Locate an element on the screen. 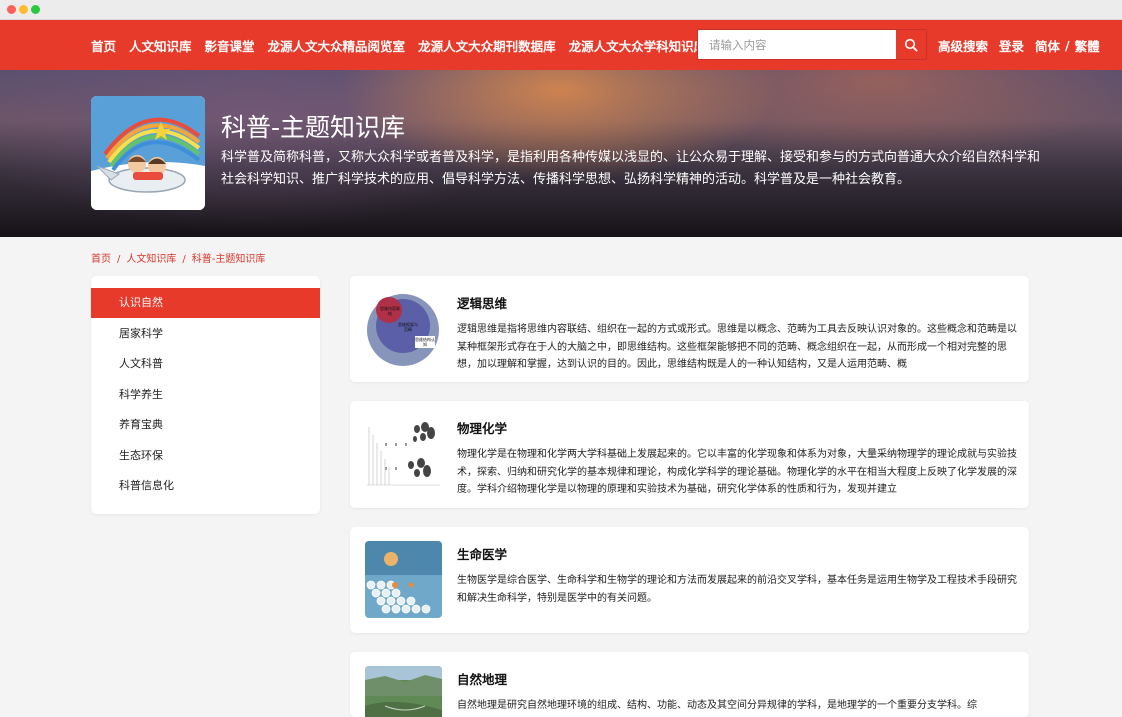 Image resolution: width=1122 pixels, height=717 pixels. sidebar-item-informatization: 科普信息化 is located at coordinates (205, 486).